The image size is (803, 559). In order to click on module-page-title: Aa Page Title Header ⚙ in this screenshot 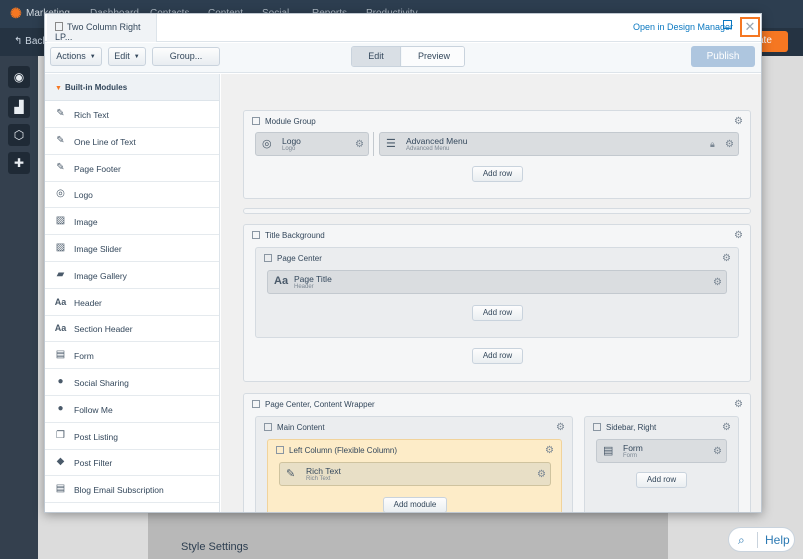, I will do `click(497, 282)`.